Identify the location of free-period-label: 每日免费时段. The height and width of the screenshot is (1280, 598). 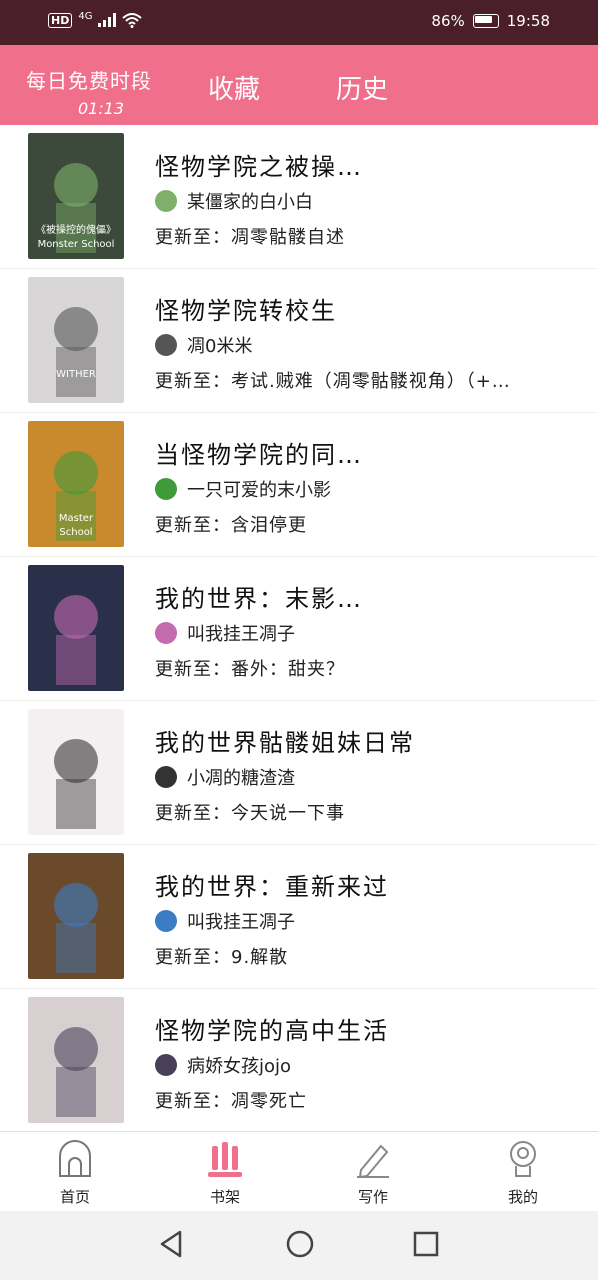
(89, 79).